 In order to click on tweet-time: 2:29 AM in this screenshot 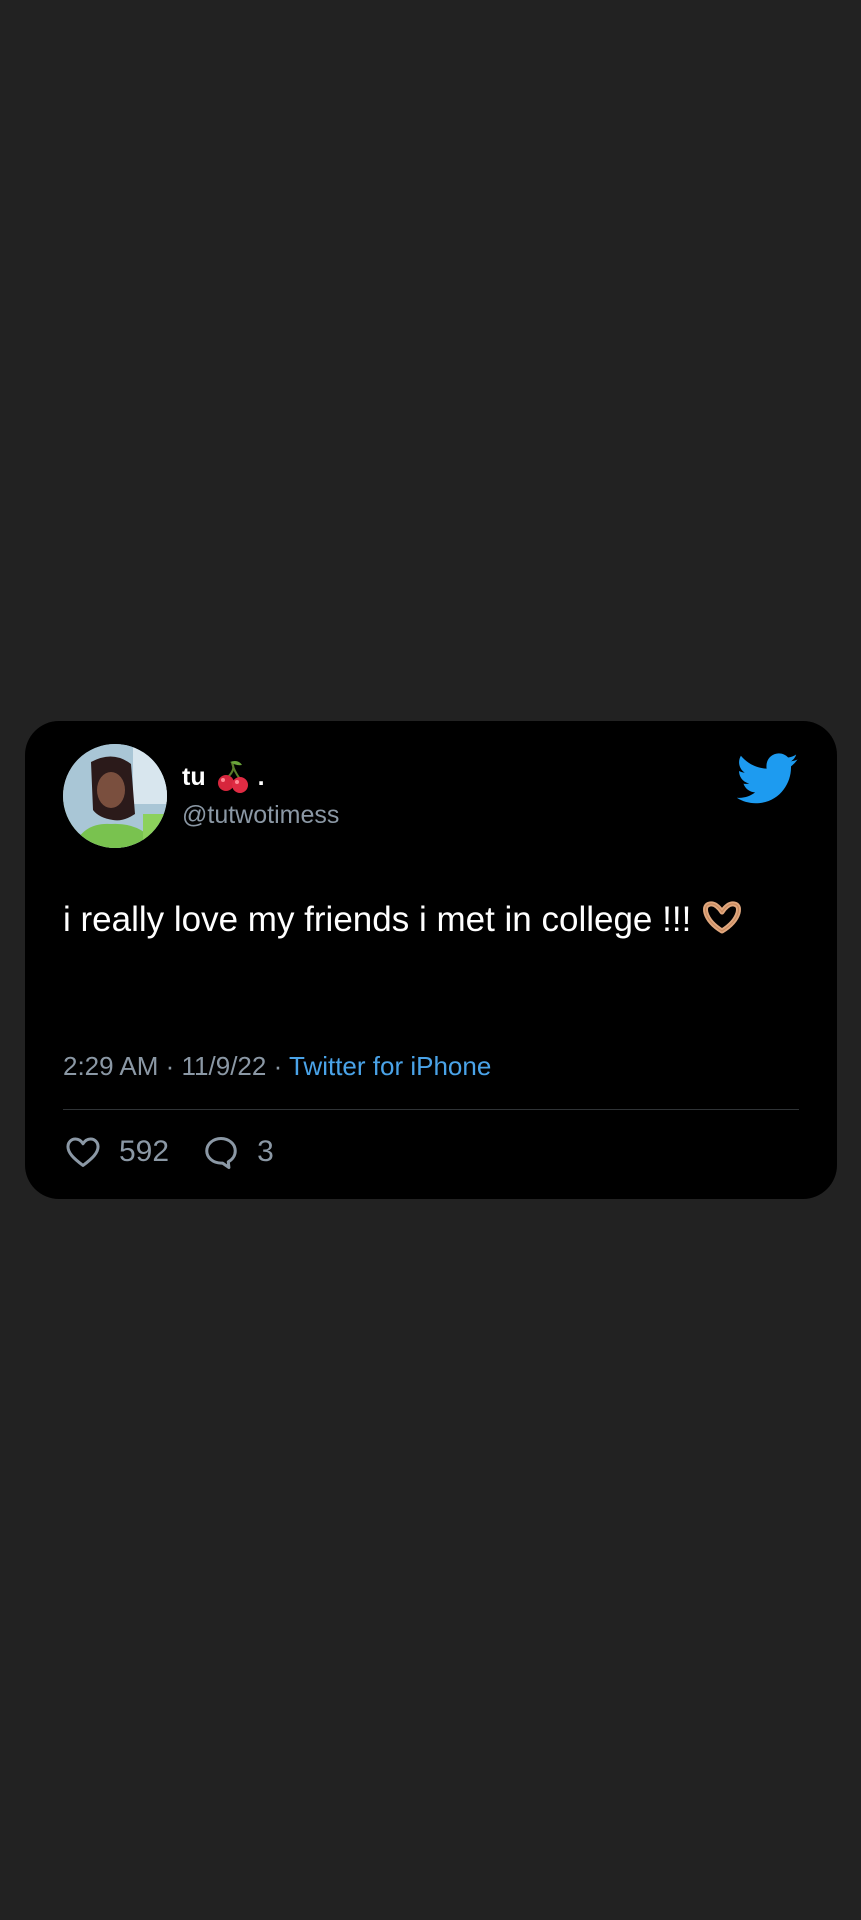, I will do `click(111, 1066)`.